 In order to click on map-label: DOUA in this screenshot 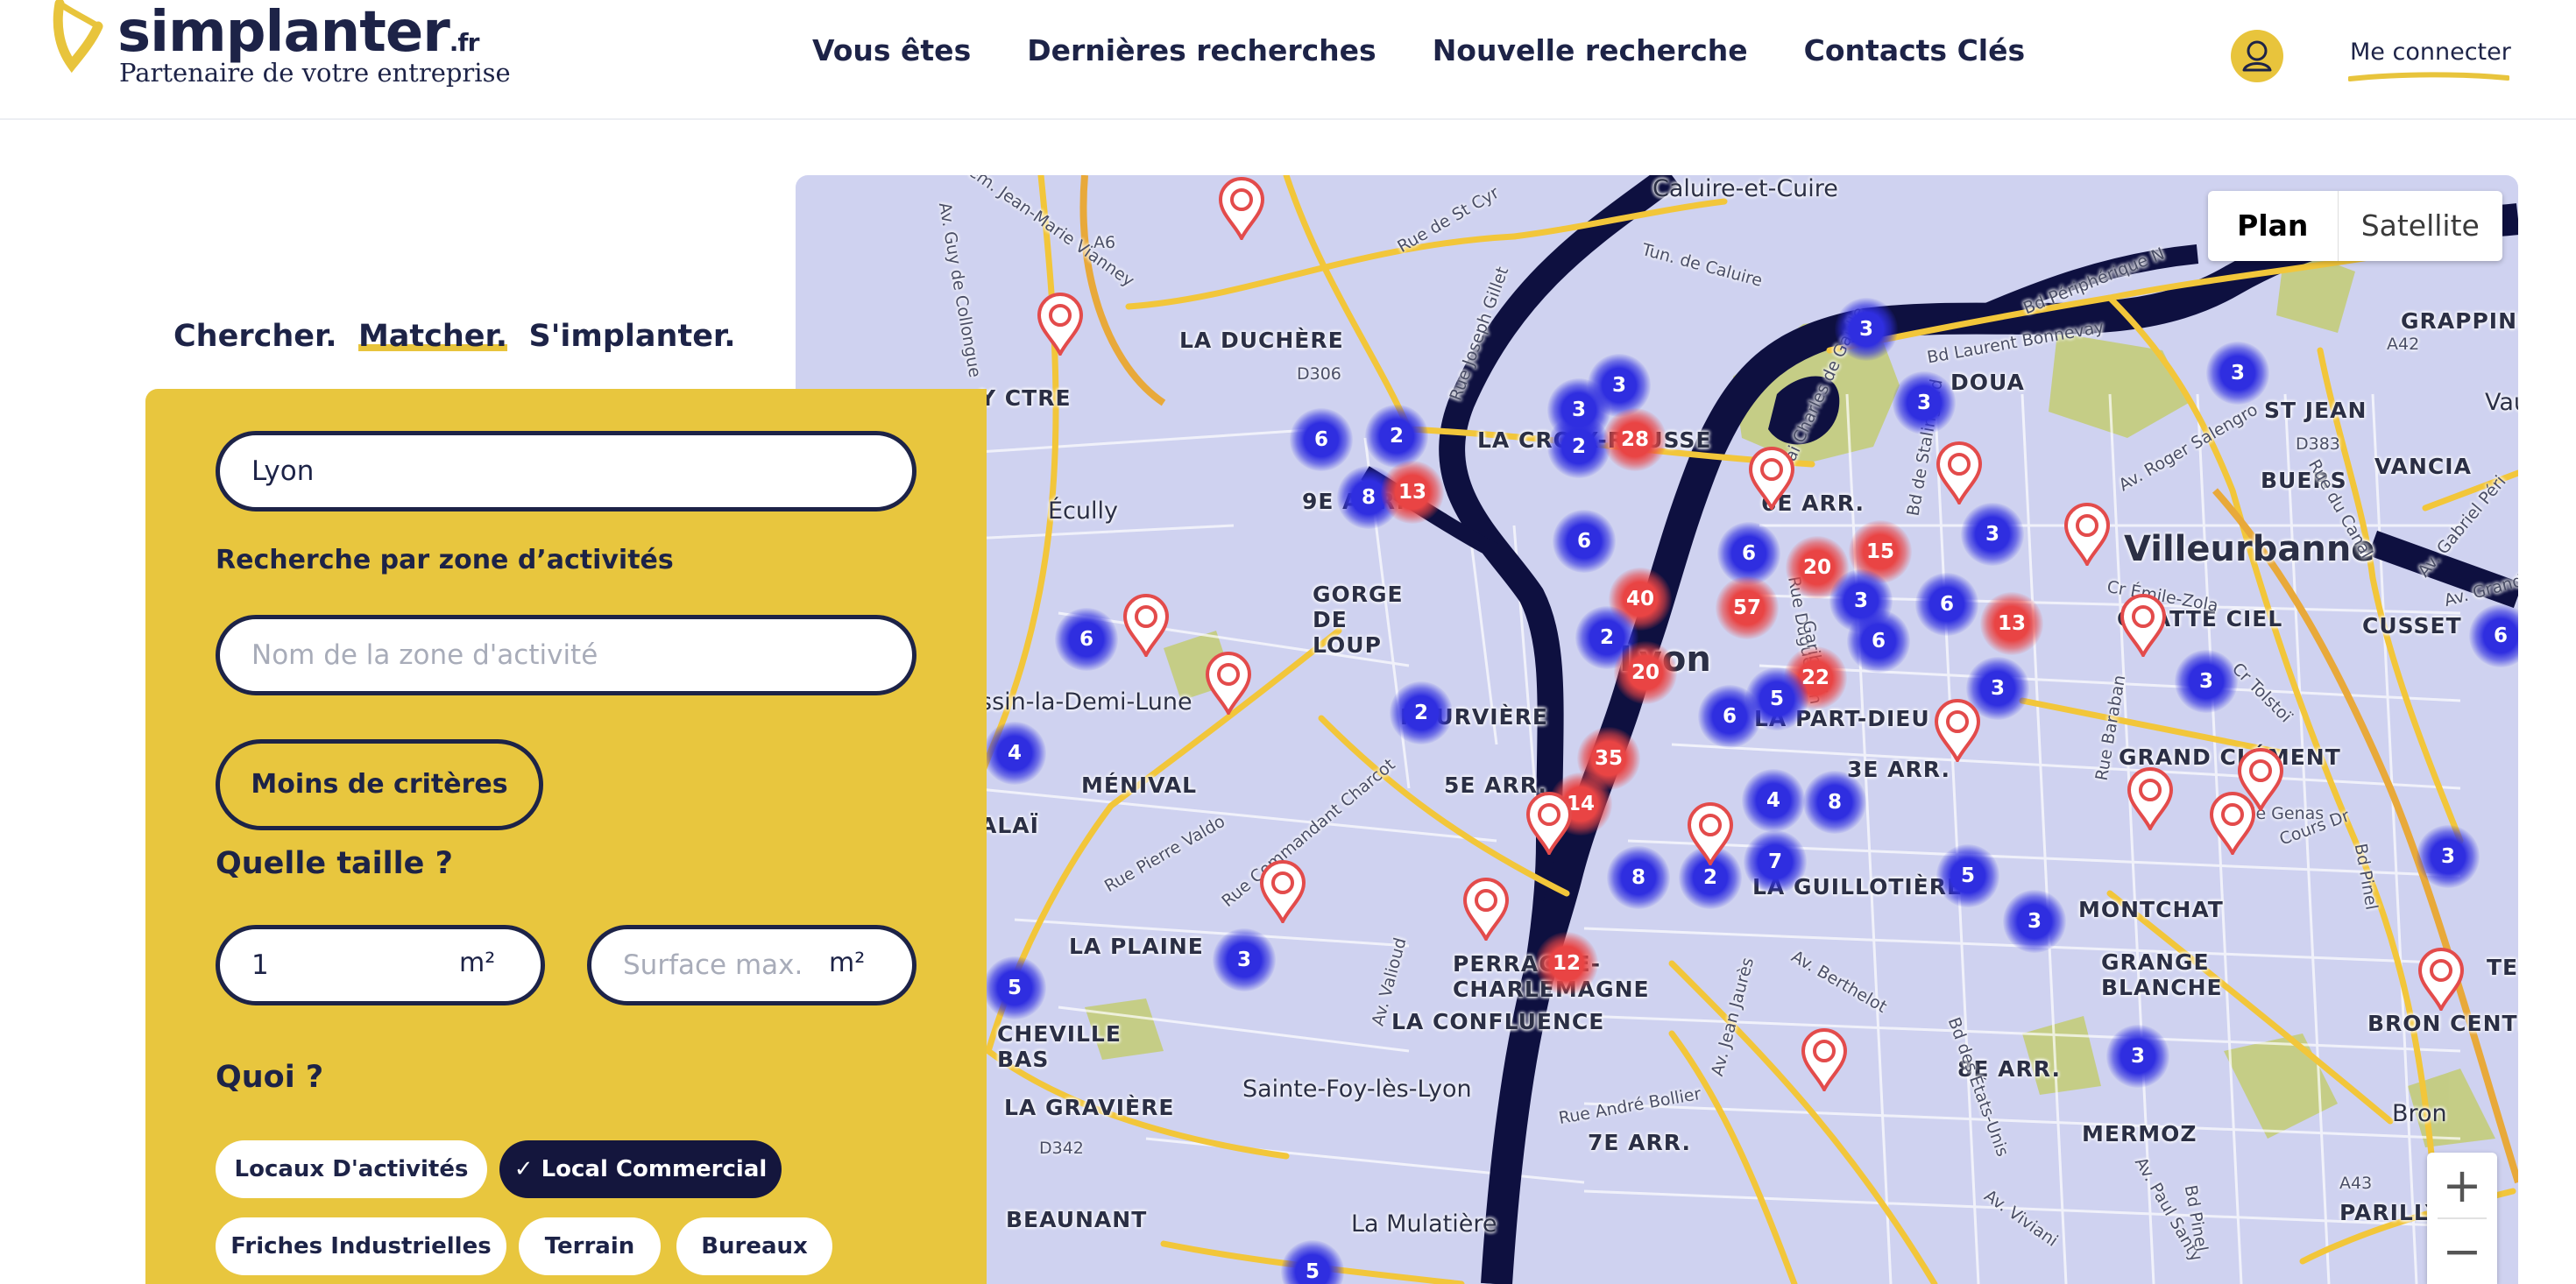, I will do `click(1987, 382)`.